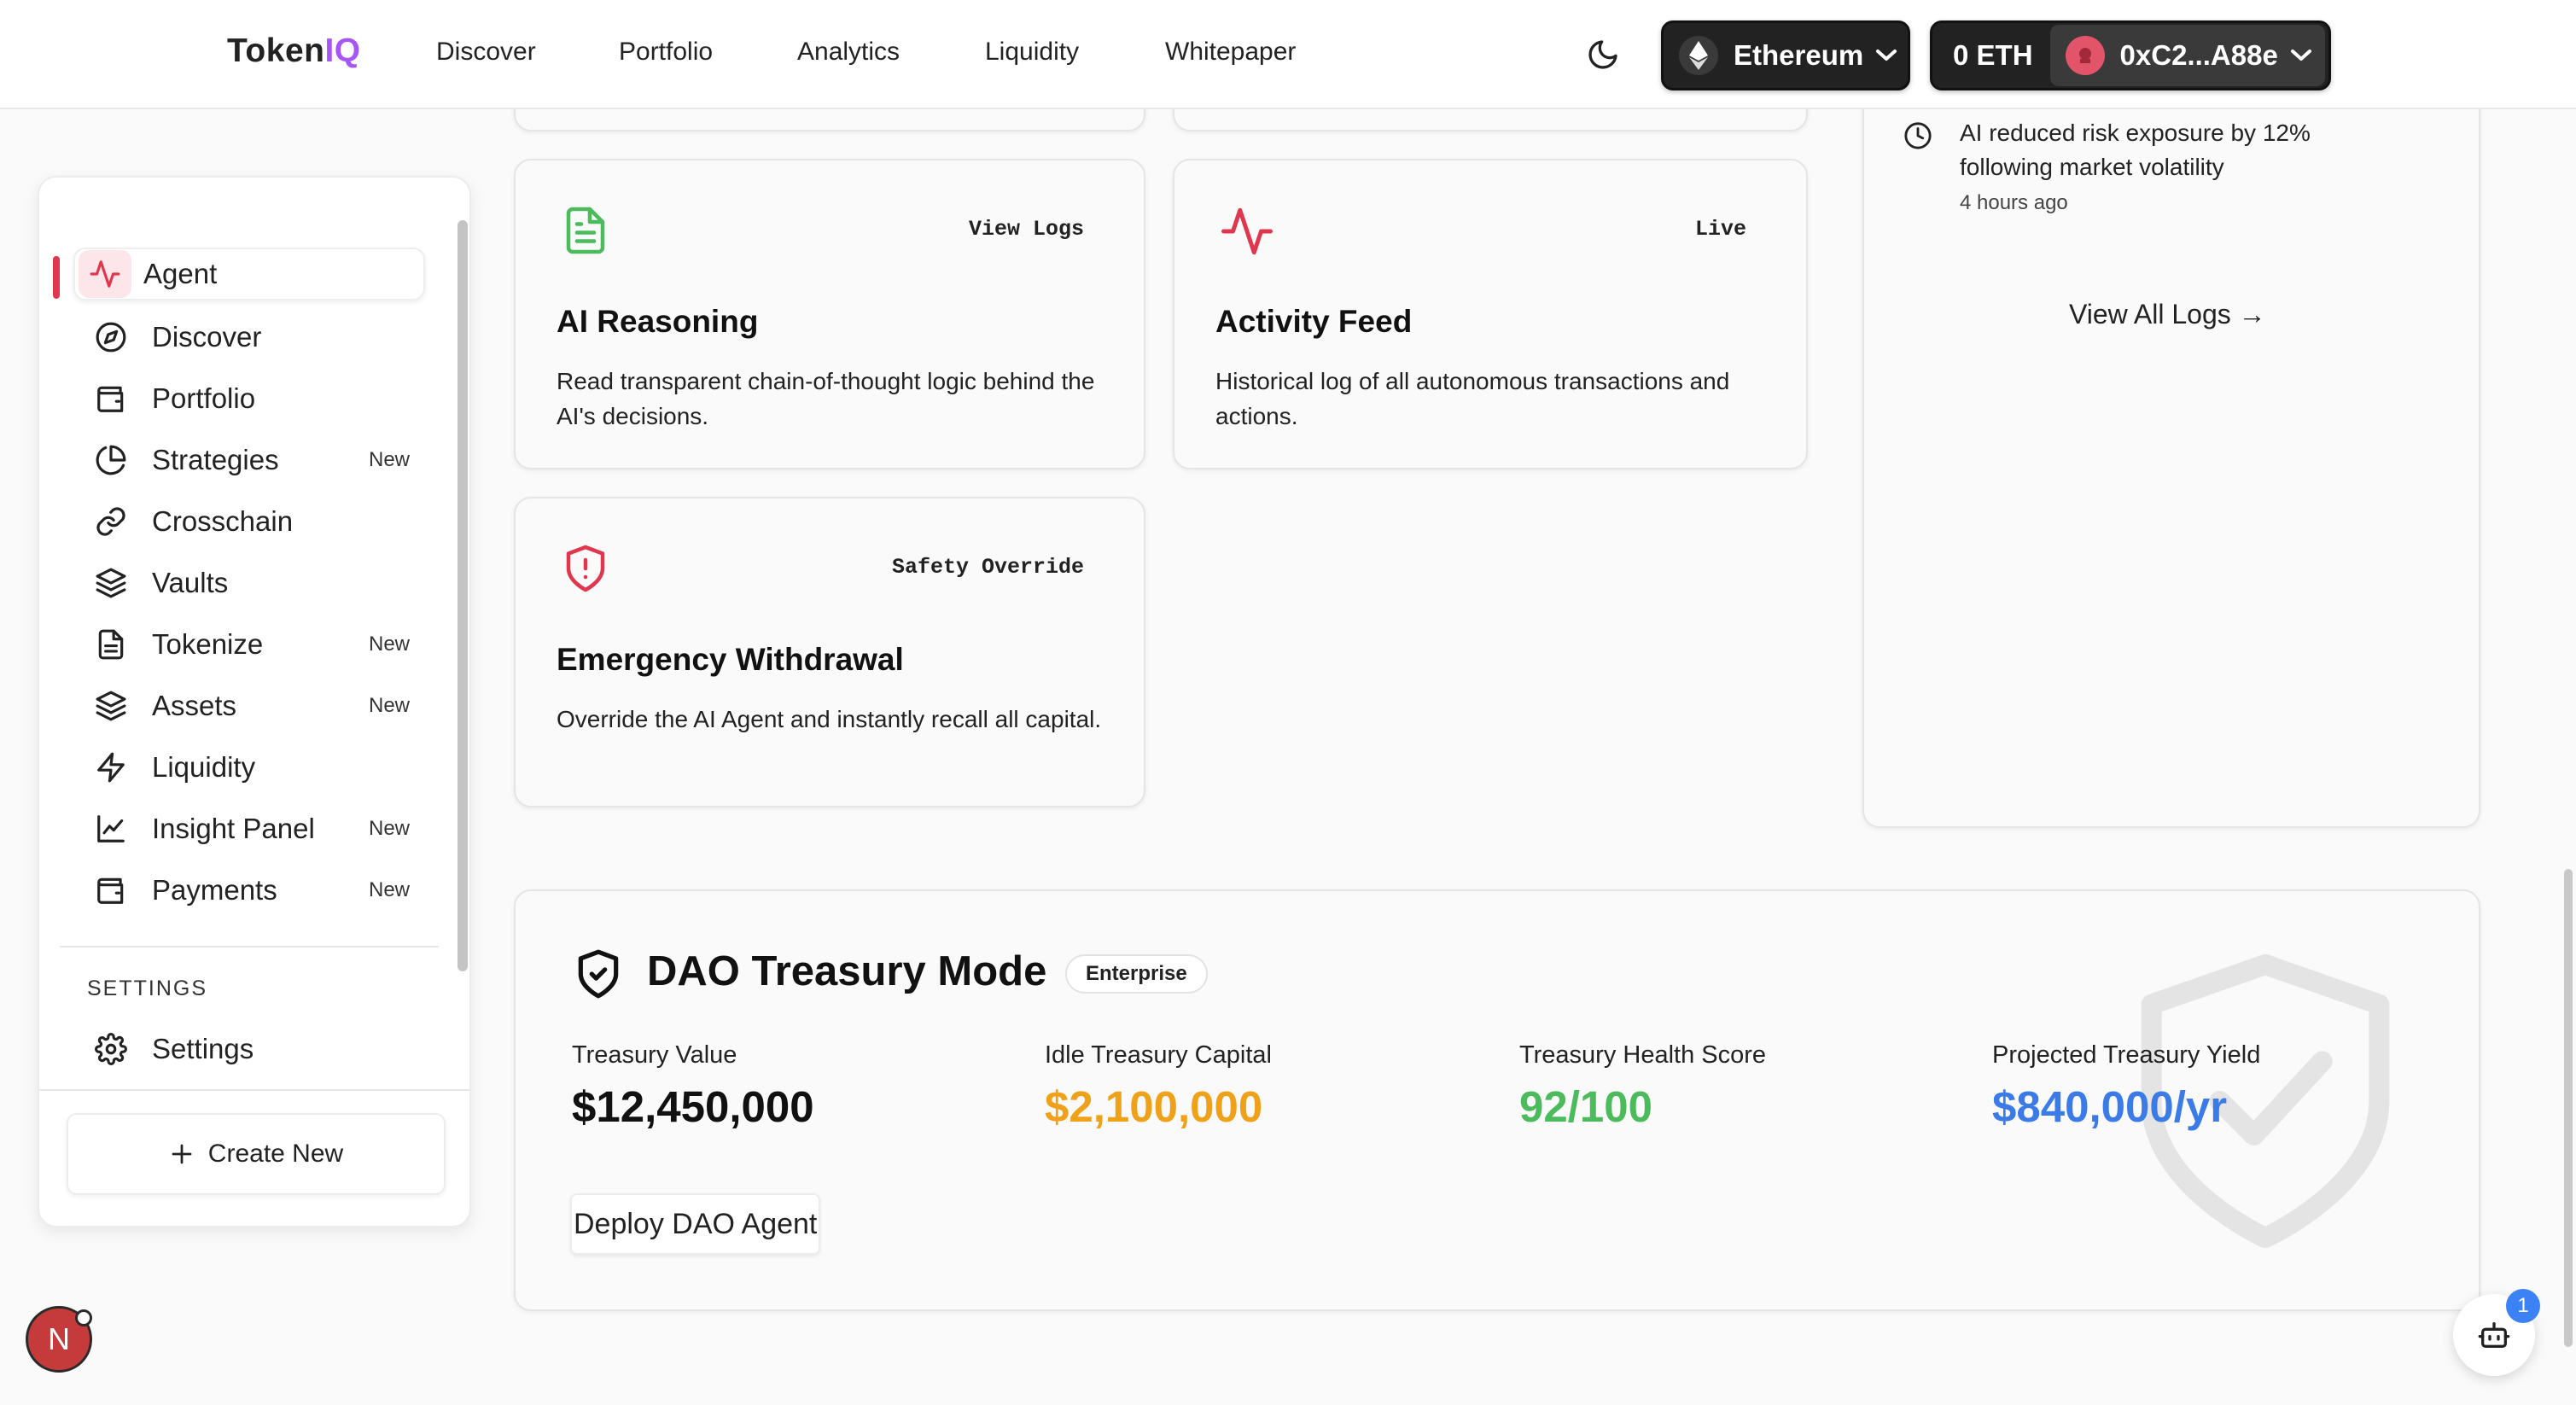 This screenshot has width=2576, height=1405. Describe the element at coordinates (987, 567) in the screenshot. I see `safety-override-tag: Safety Override` at that location.